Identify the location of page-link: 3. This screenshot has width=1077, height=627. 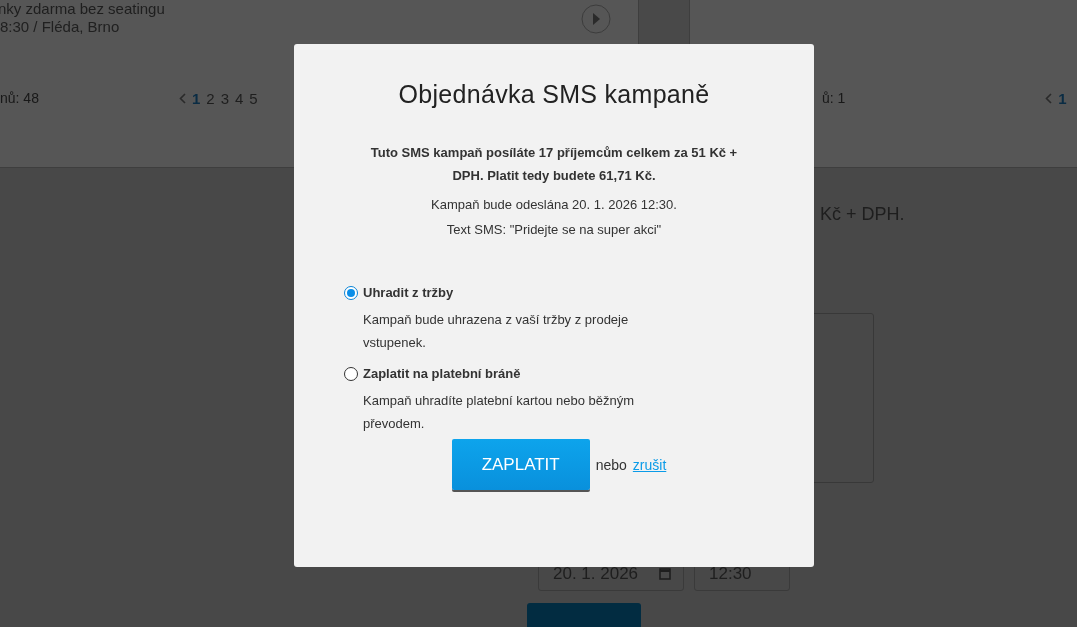
(224, 98).